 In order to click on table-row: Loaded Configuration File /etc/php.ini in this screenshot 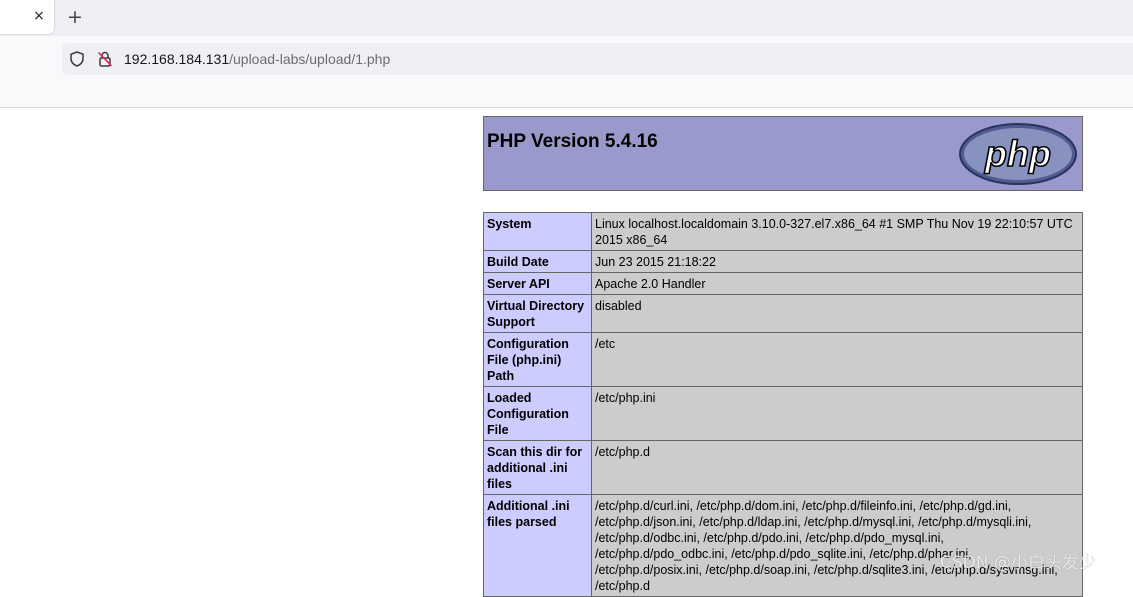, I will do `click(783, 413)`.